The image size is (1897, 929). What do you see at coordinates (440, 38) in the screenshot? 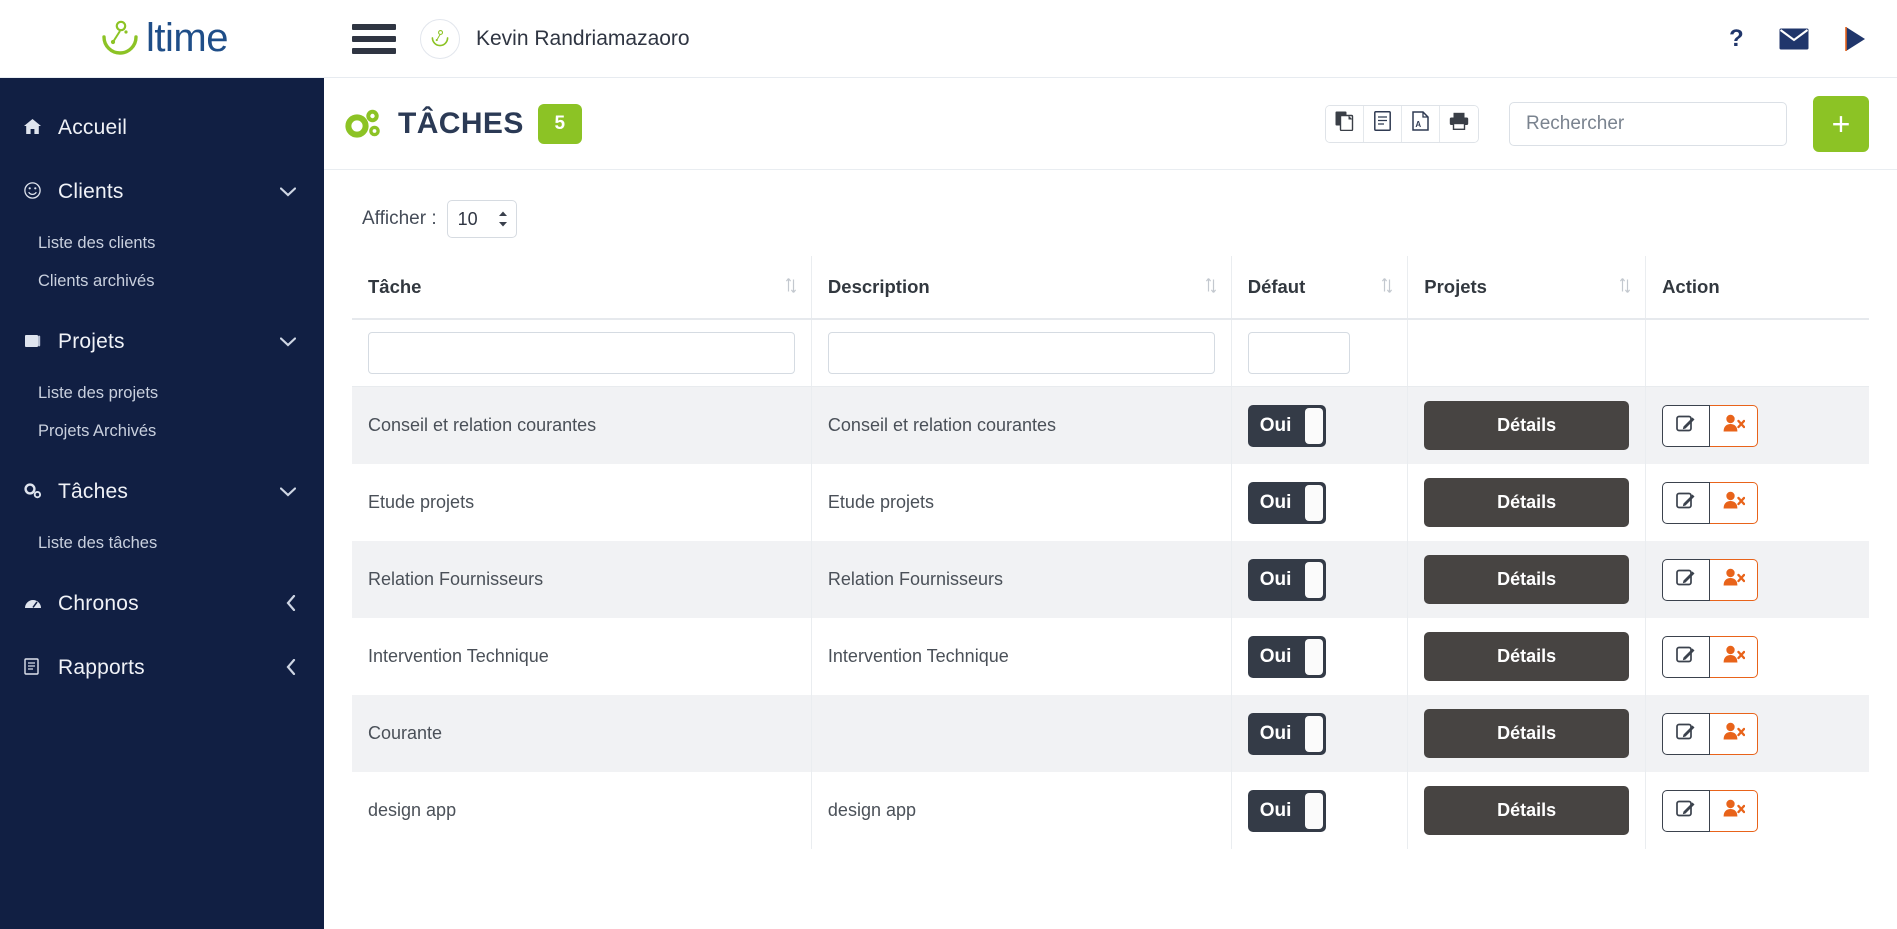
I see `avatar` at bounding box center [440, 38].